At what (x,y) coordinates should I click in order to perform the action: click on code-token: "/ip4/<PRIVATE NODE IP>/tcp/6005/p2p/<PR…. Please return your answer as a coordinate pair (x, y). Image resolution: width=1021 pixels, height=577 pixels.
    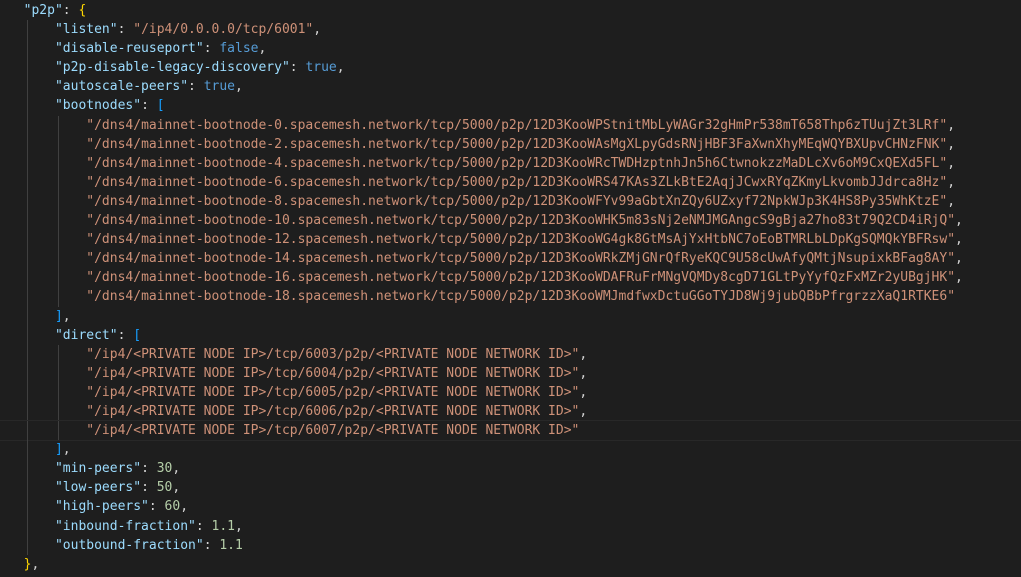
    Looking at the image, I should click on (333, 392).